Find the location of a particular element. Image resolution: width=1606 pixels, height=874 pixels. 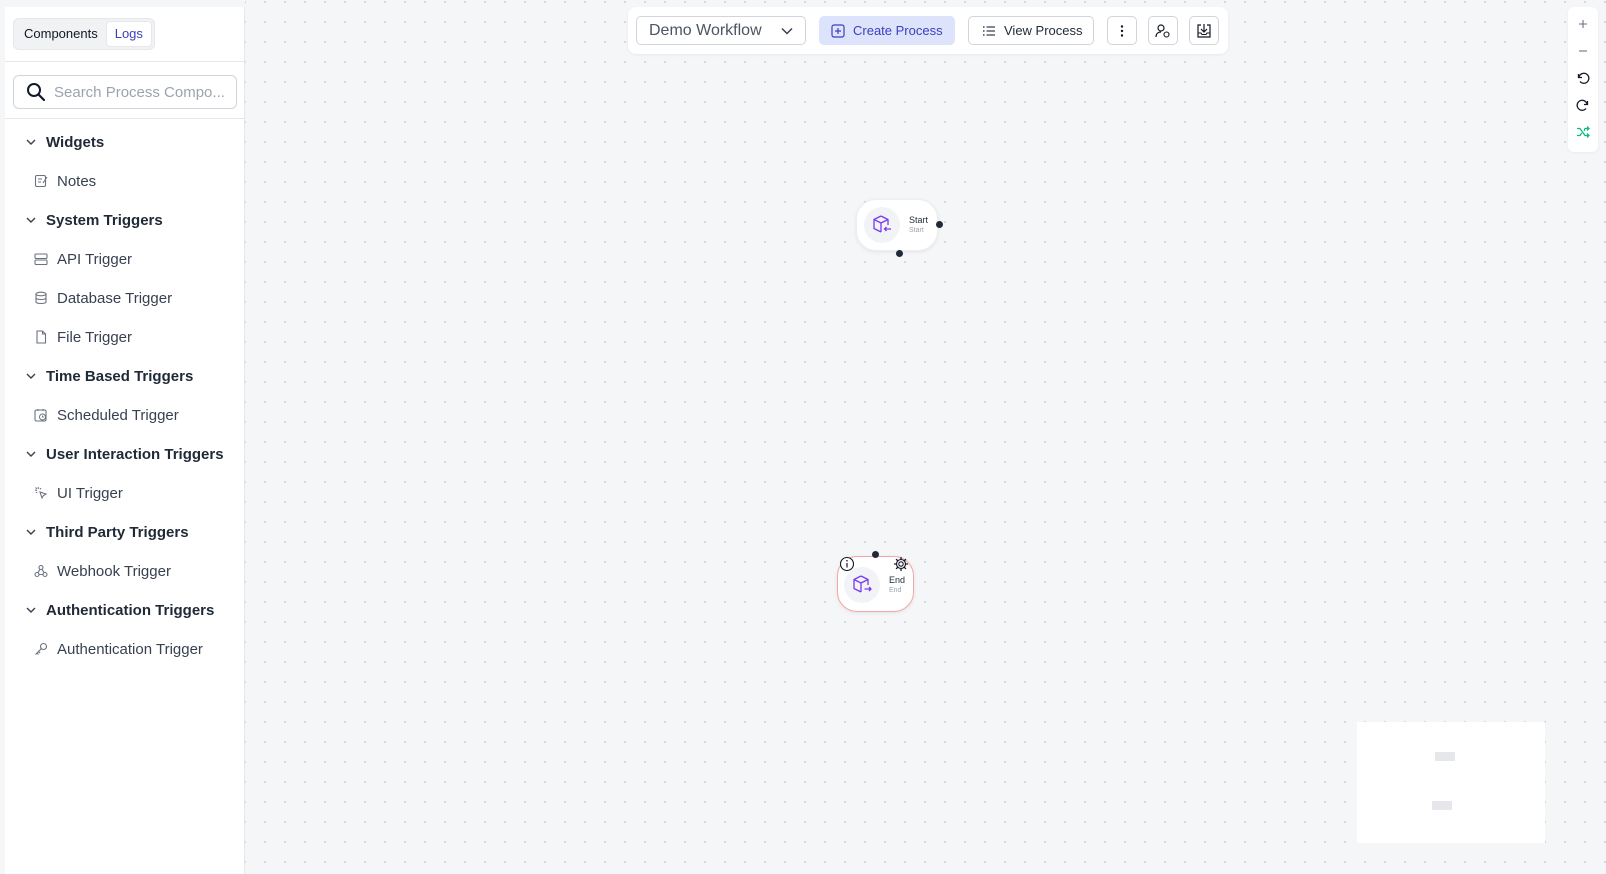

user-settings-button is located at coordinates (1163, 30).